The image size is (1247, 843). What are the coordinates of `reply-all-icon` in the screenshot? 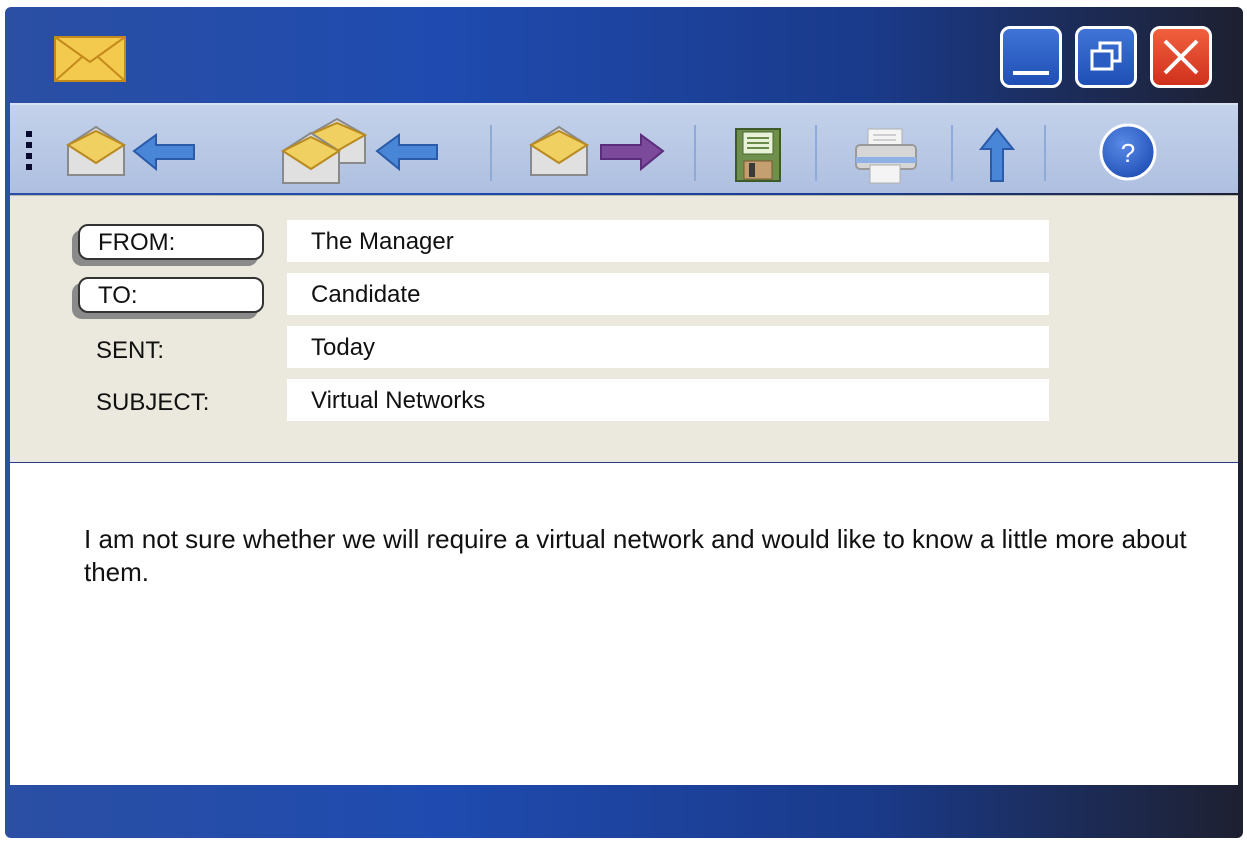 It's located at (359, 150).